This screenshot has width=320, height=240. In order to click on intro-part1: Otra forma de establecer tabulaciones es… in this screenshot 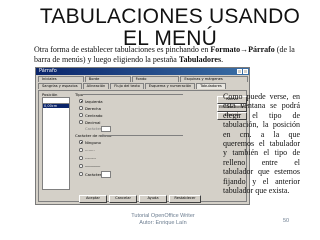, I will do `click(122, 49)`.